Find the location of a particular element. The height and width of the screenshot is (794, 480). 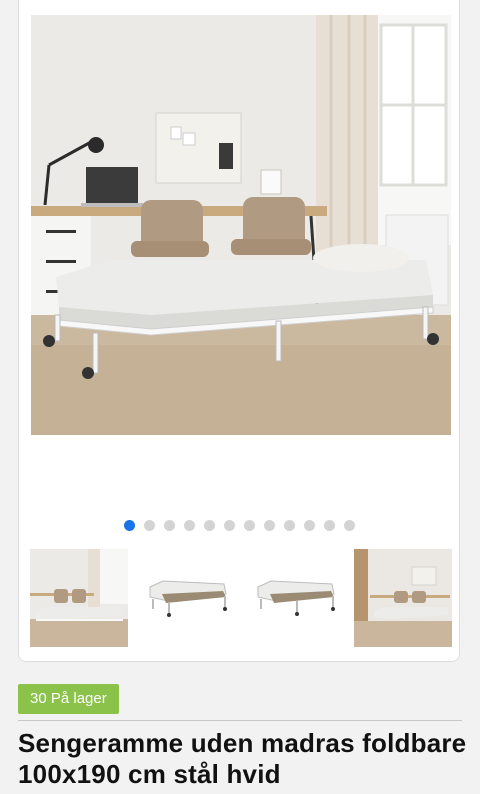

thumbnail-bed-frame-side-image is located at coordinates (295, 598).